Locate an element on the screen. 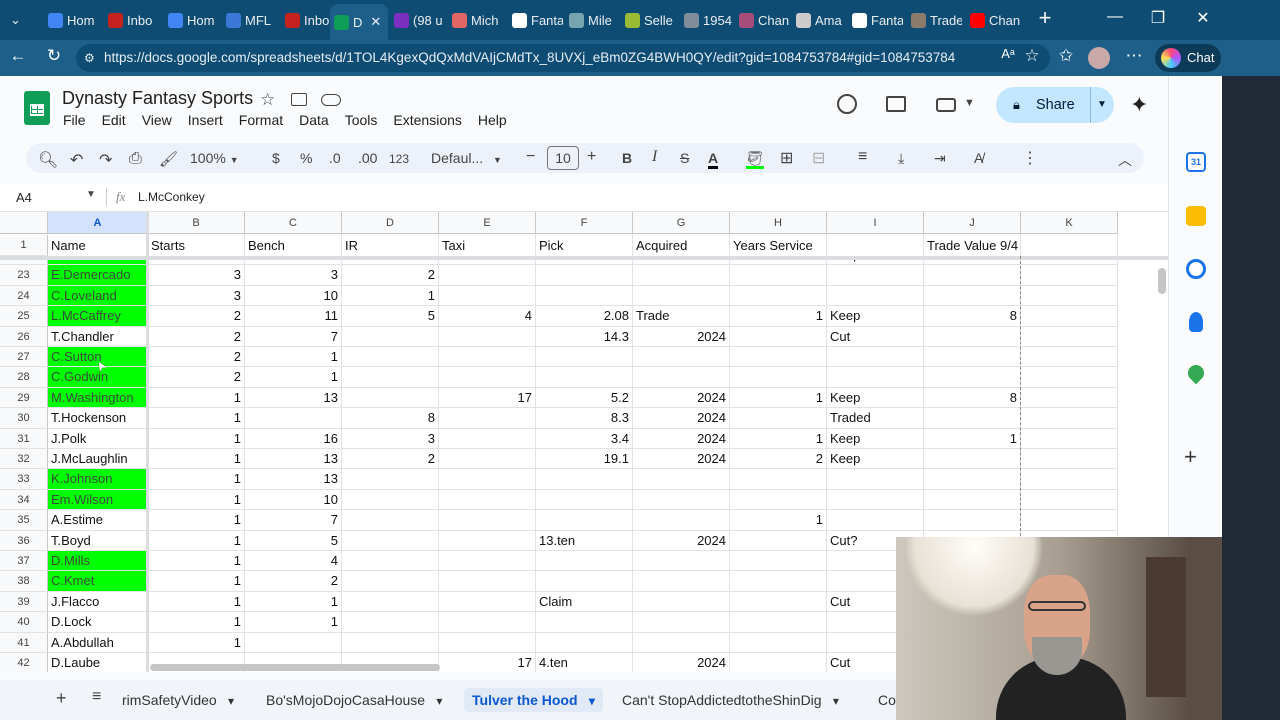 This screenshot has height=720, width=1280. cell-i25: Keep is located at coordinates (875, 316).